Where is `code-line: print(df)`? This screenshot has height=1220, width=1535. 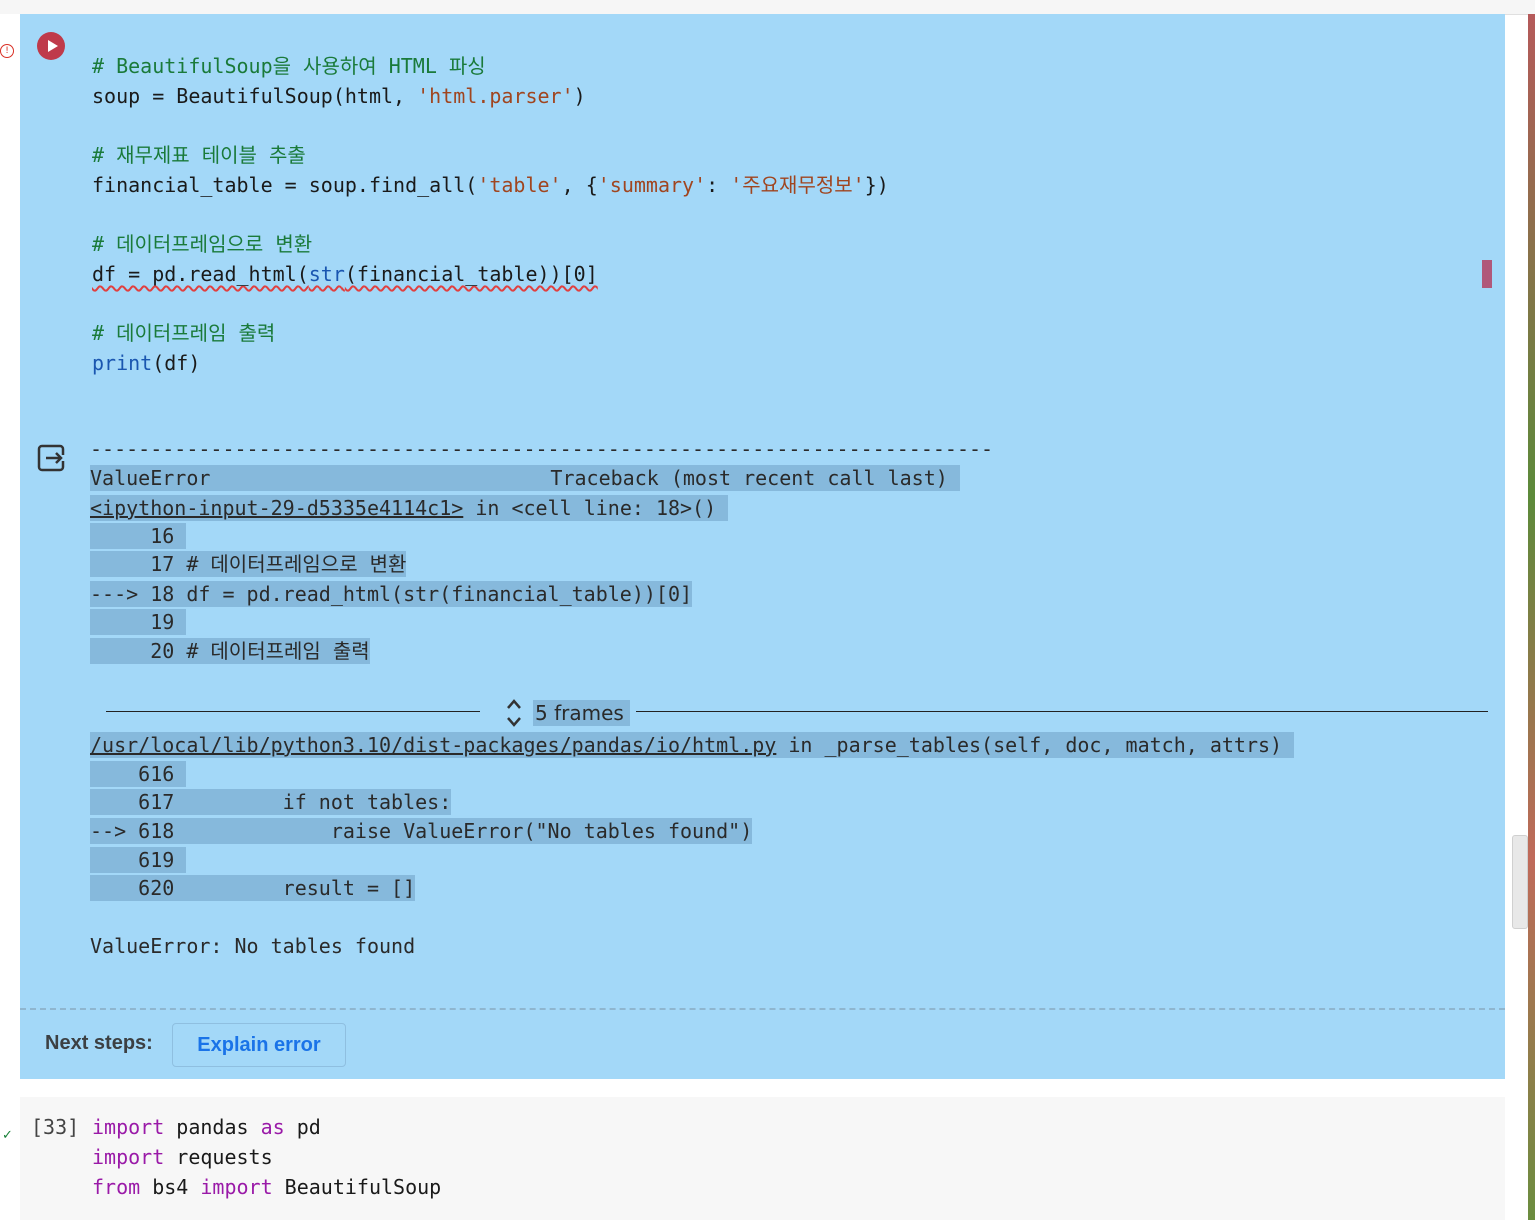 code-line: print(df) is located at coordinates (146, 363).